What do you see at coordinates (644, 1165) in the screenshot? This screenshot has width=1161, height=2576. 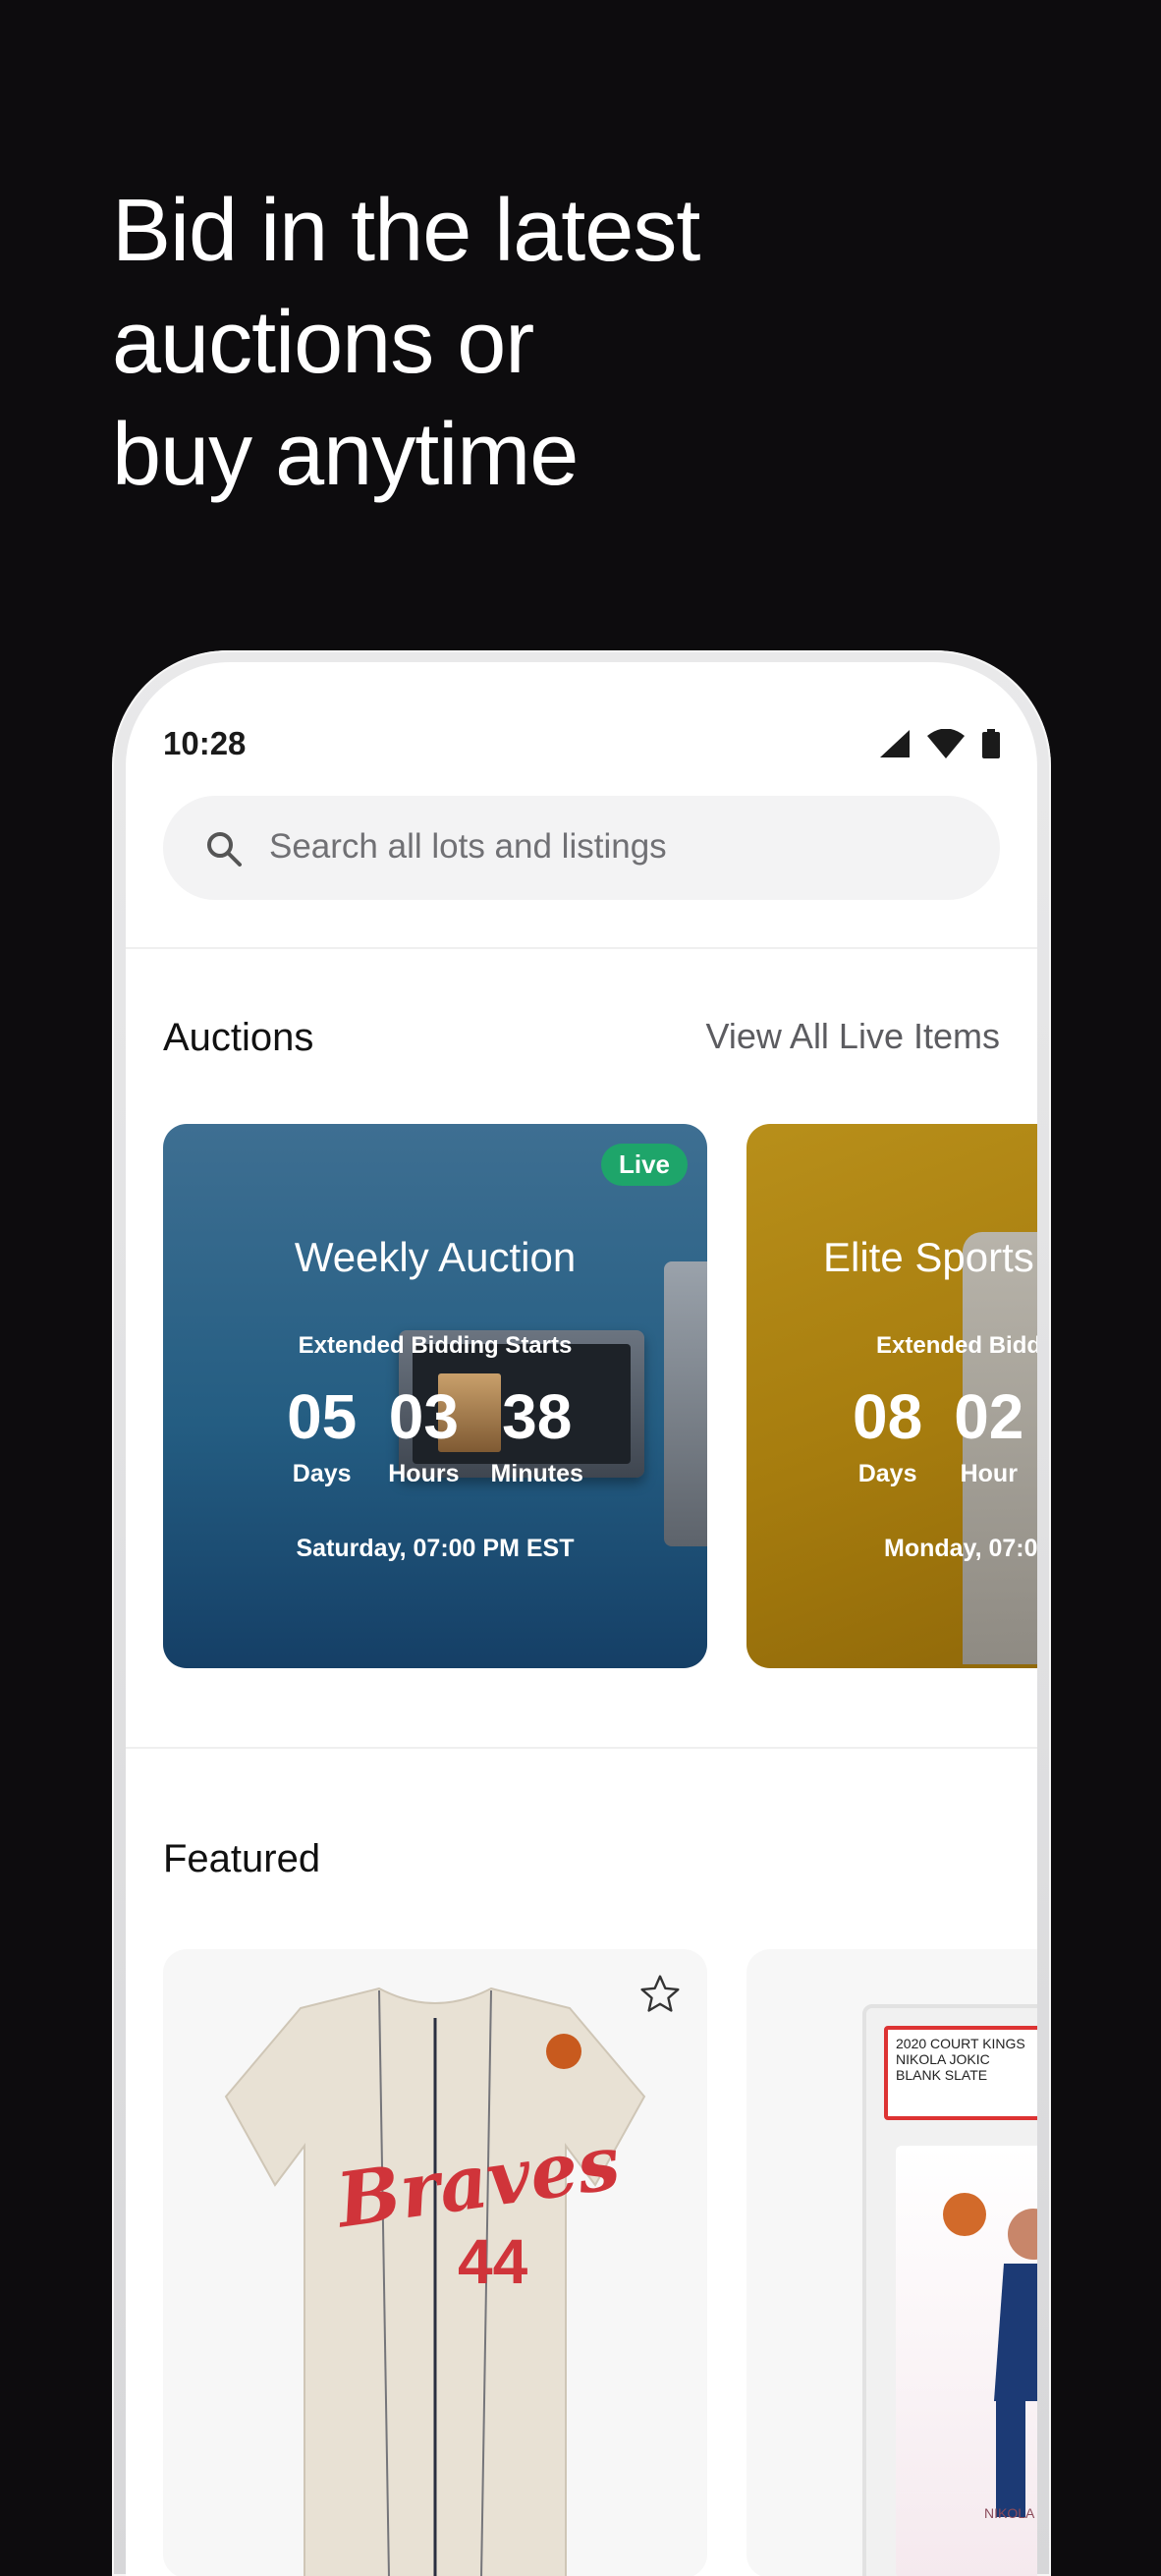 I see `live-badge: Live` at bounding box center [644, 1165].